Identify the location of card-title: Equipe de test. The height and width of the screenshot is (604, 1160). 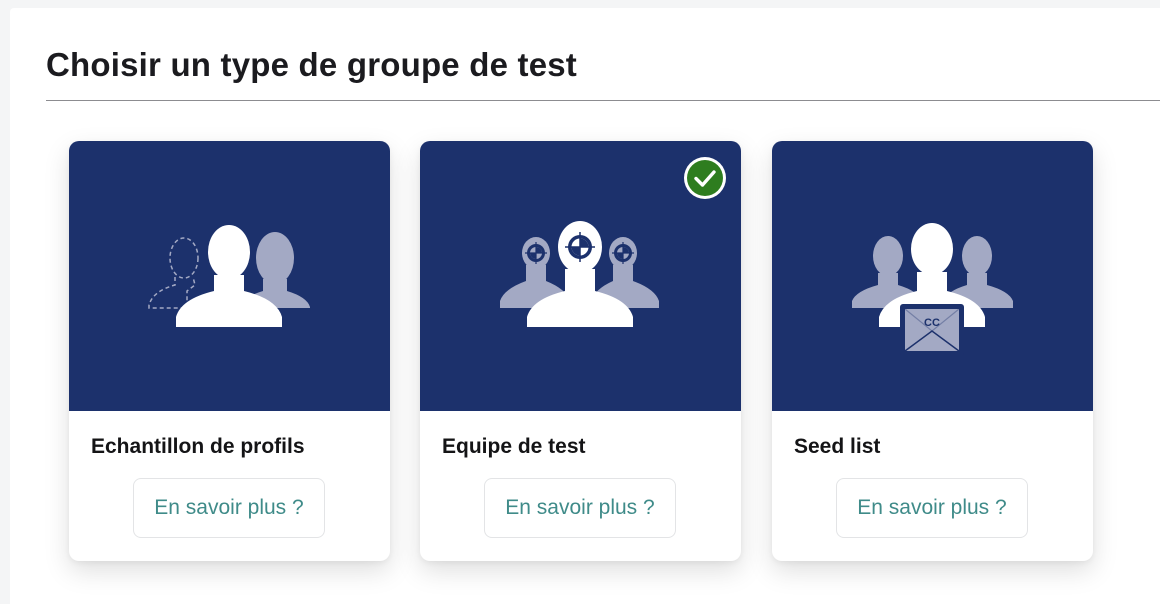
(514, 446).